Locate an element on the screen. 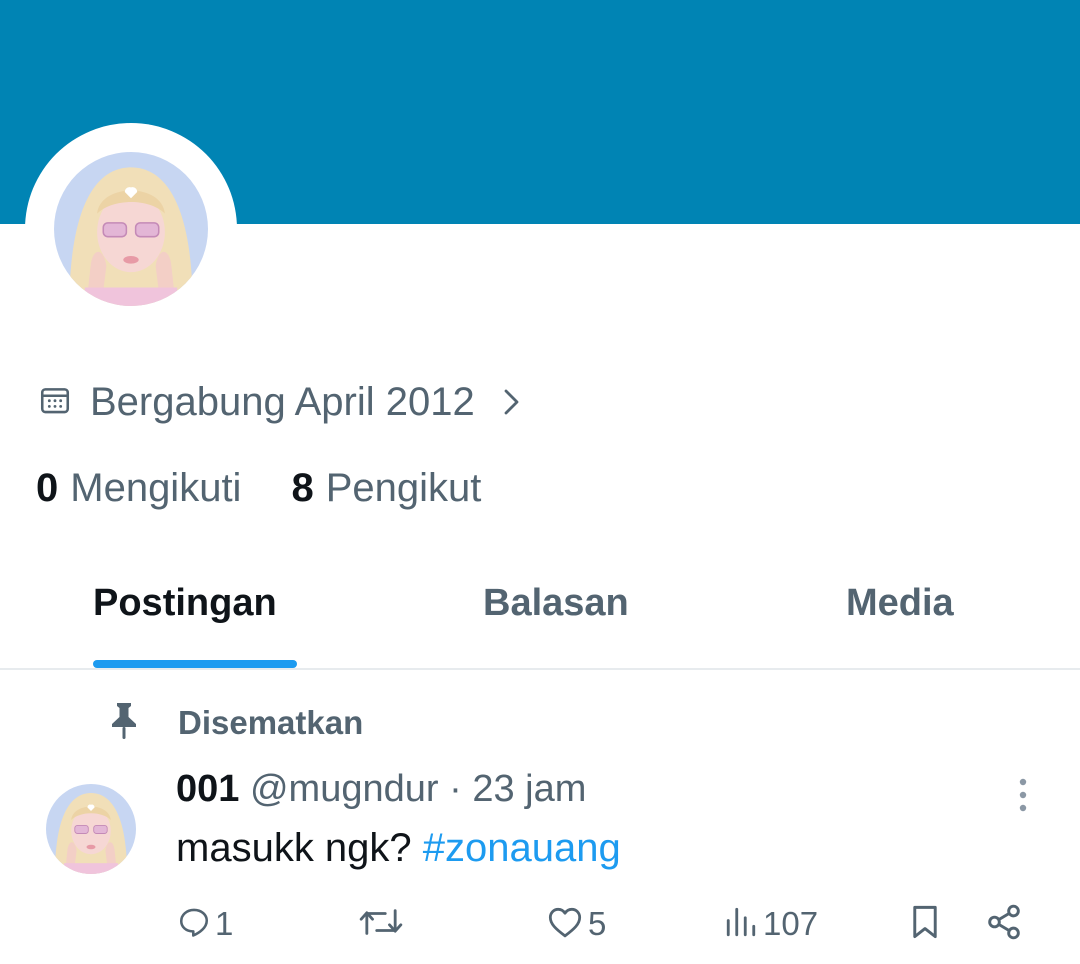 This screenshot has height=964, width=1080. post-handle: @mugndur is located at coordinates (344, 789).